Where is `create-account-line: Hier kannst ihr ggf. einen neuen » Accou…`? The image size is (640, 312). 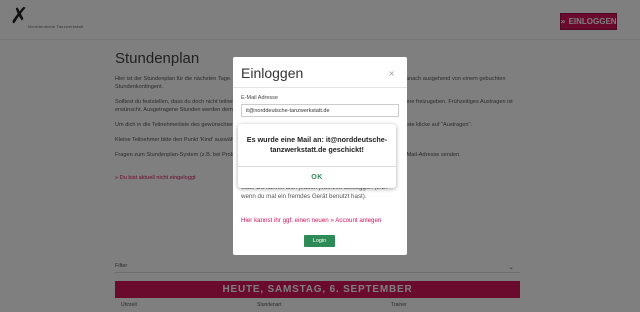 create-account-line: Hier kannst ihr ggf. einen neuen » Accou… is located at coordinates (311, 220).